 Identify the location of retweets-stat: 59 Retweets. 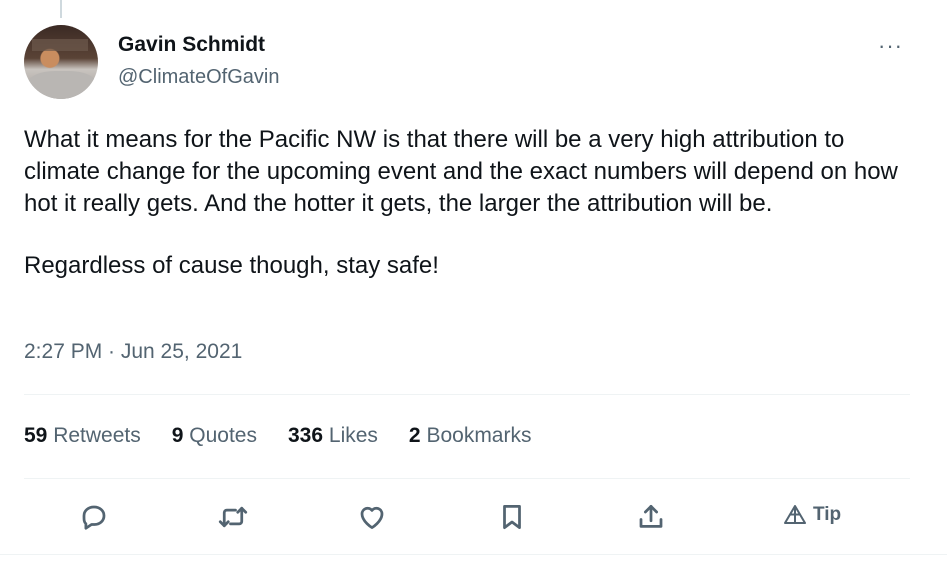
(82, 436).